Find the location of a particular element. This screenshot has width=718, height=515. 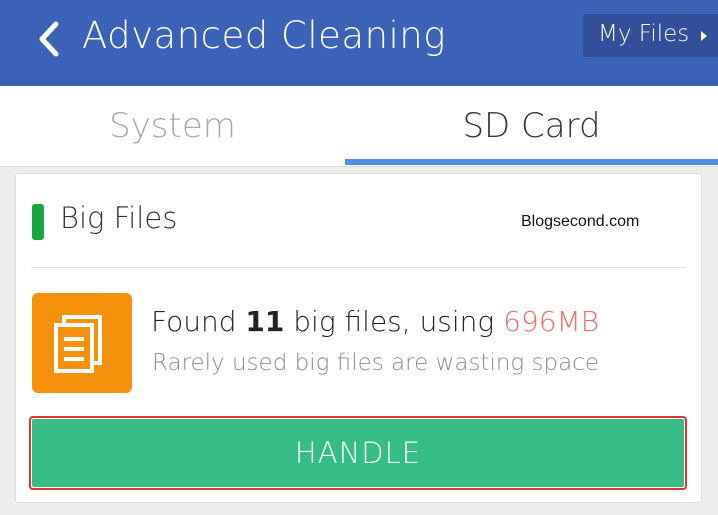

tab-sd-card-label: SD Card is located at coordinates (531, 126).